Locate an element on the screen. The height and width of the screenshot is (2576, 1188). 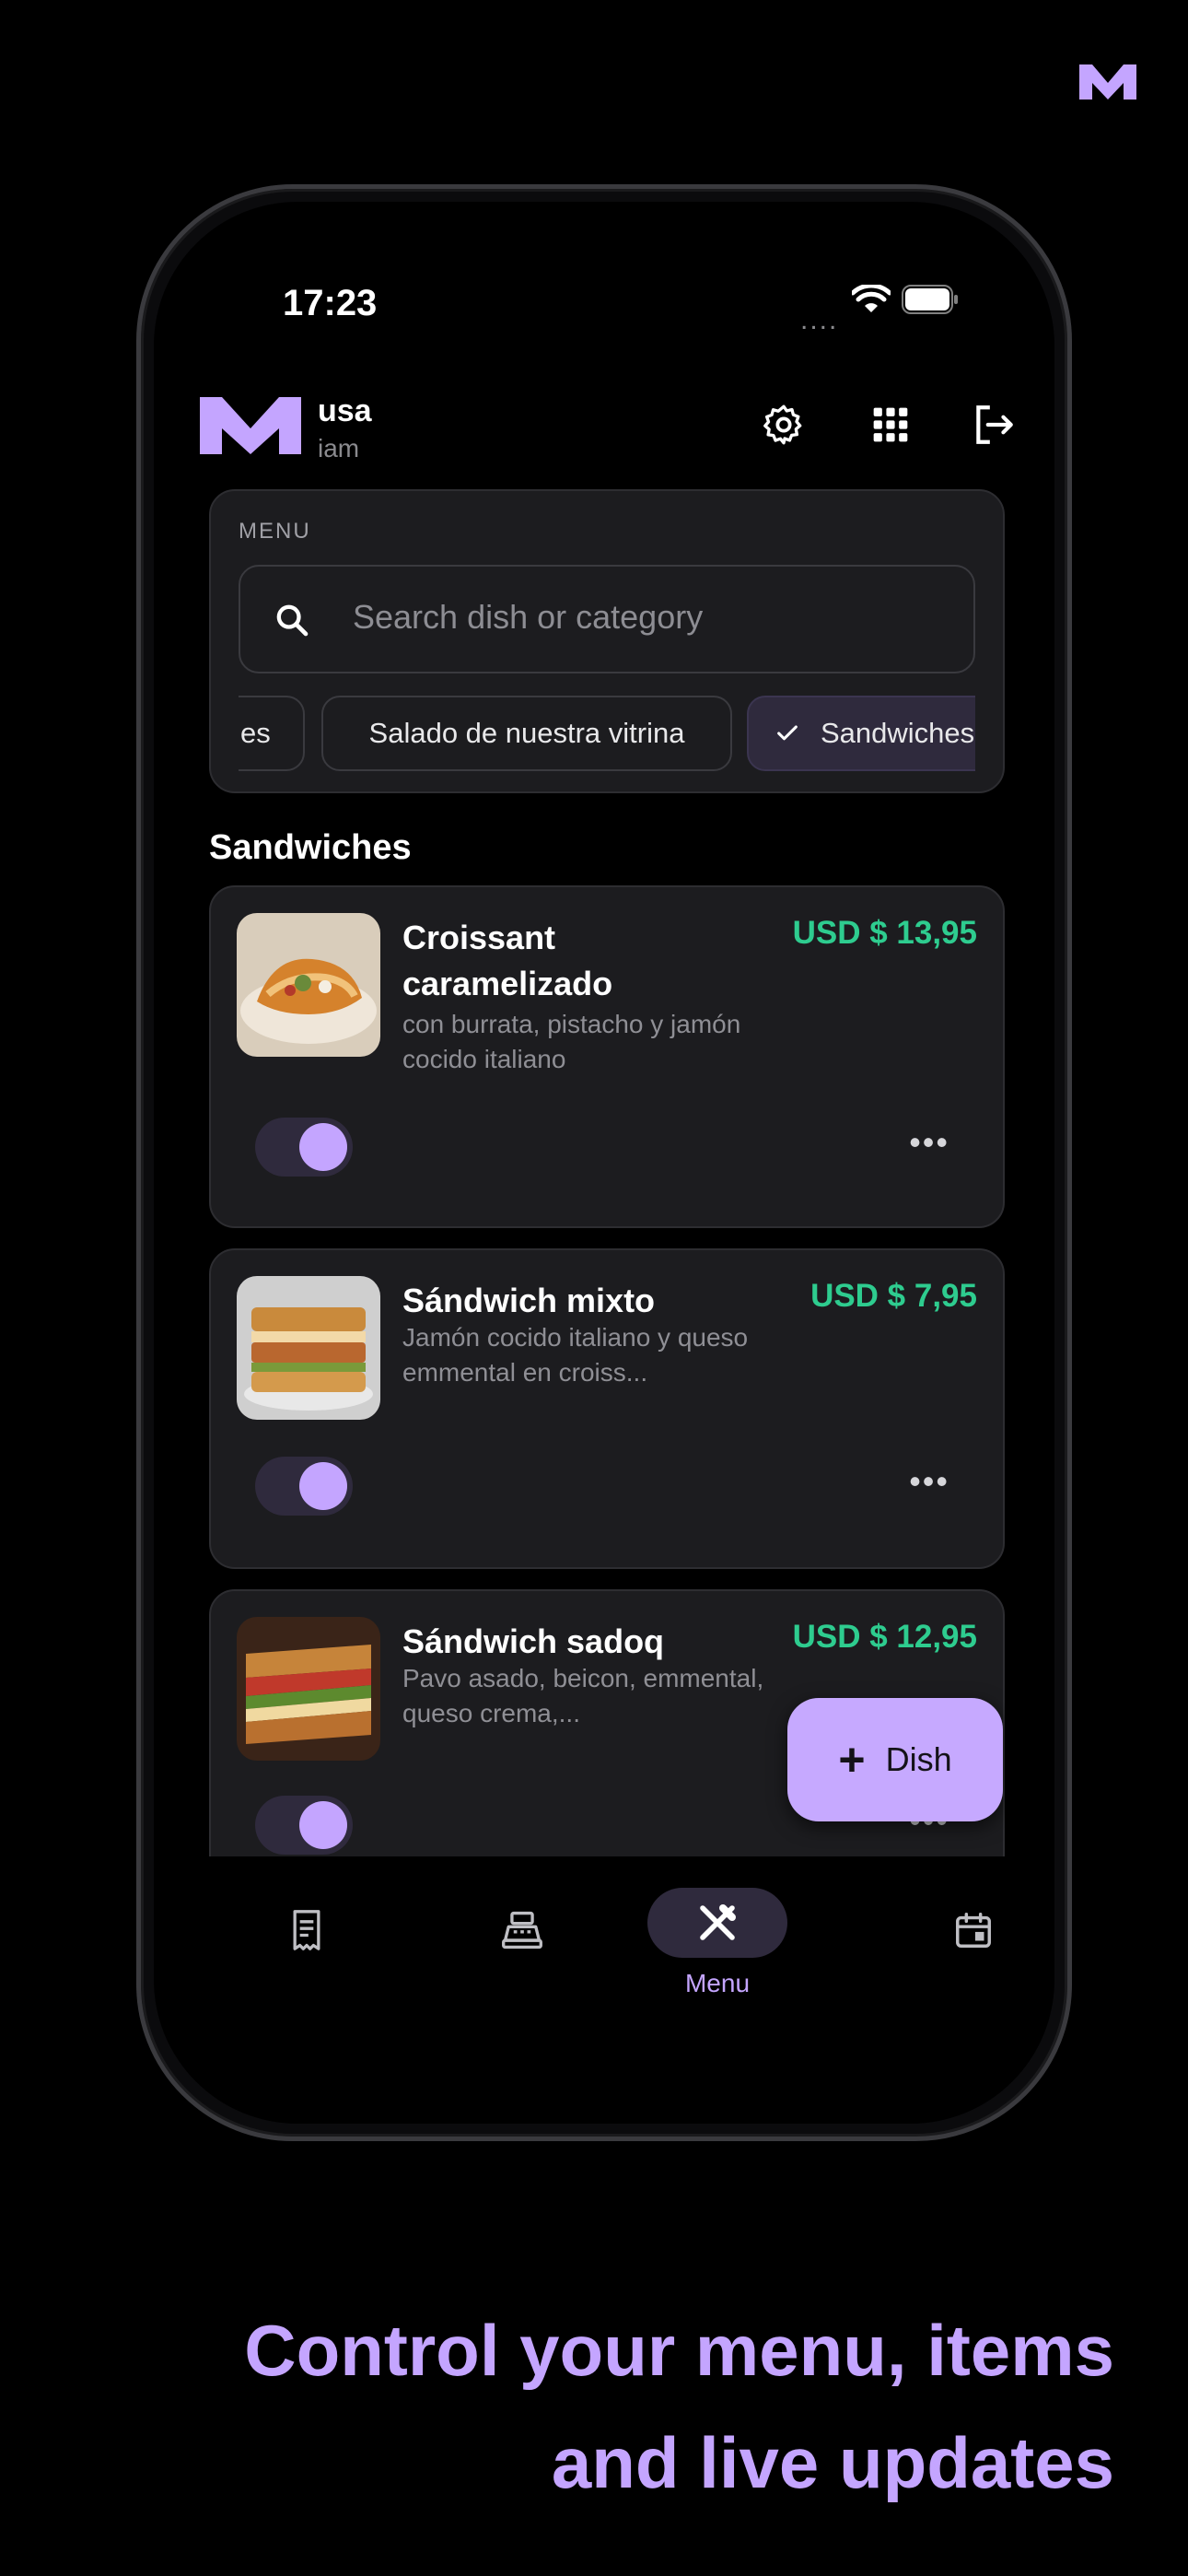
gear-icon is located at coordinates (782, 424).